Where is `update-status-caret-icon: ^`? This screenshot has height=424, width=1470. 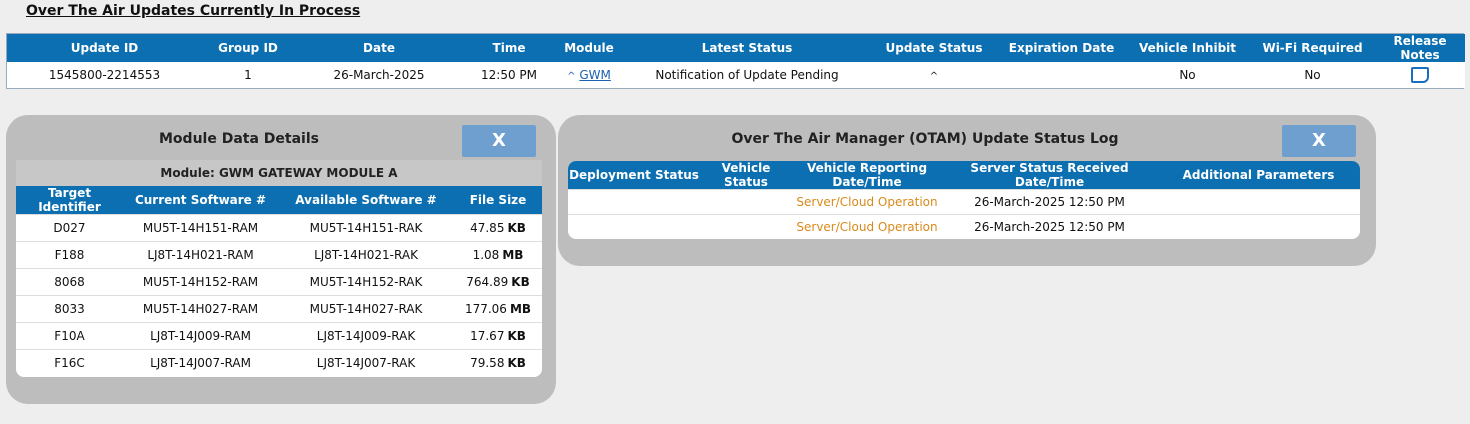 update-status-caret-icon: ^ is located at coordinates (934, 76).